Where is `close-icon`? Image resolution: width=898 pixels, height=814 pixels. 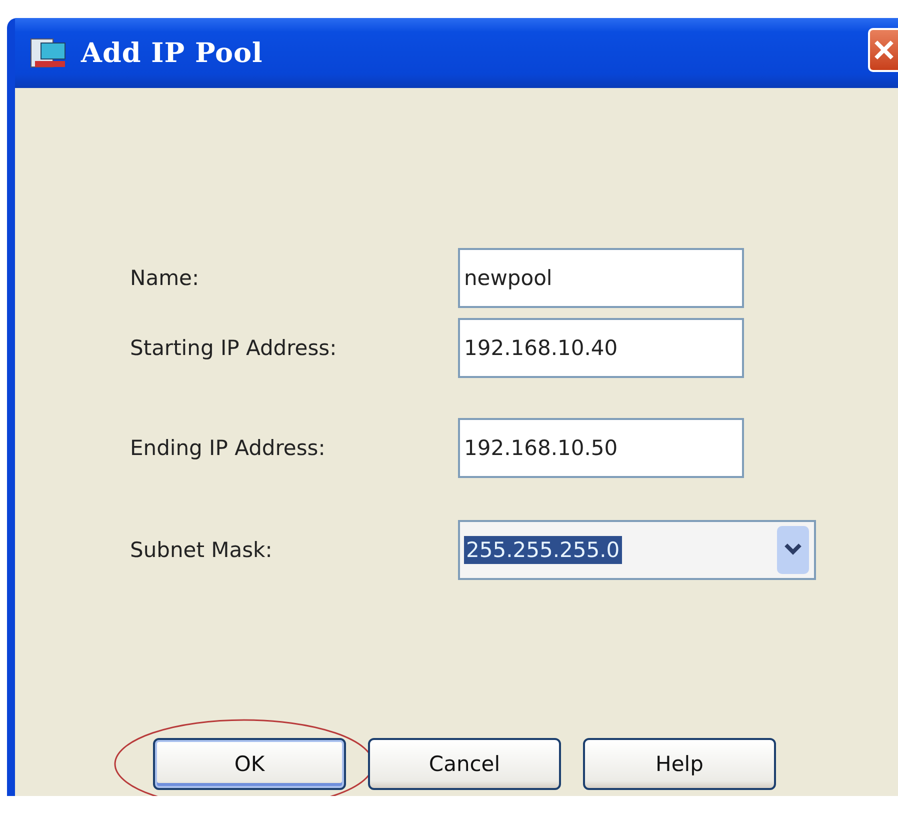
close-icon is located at coordinates (884, 50).